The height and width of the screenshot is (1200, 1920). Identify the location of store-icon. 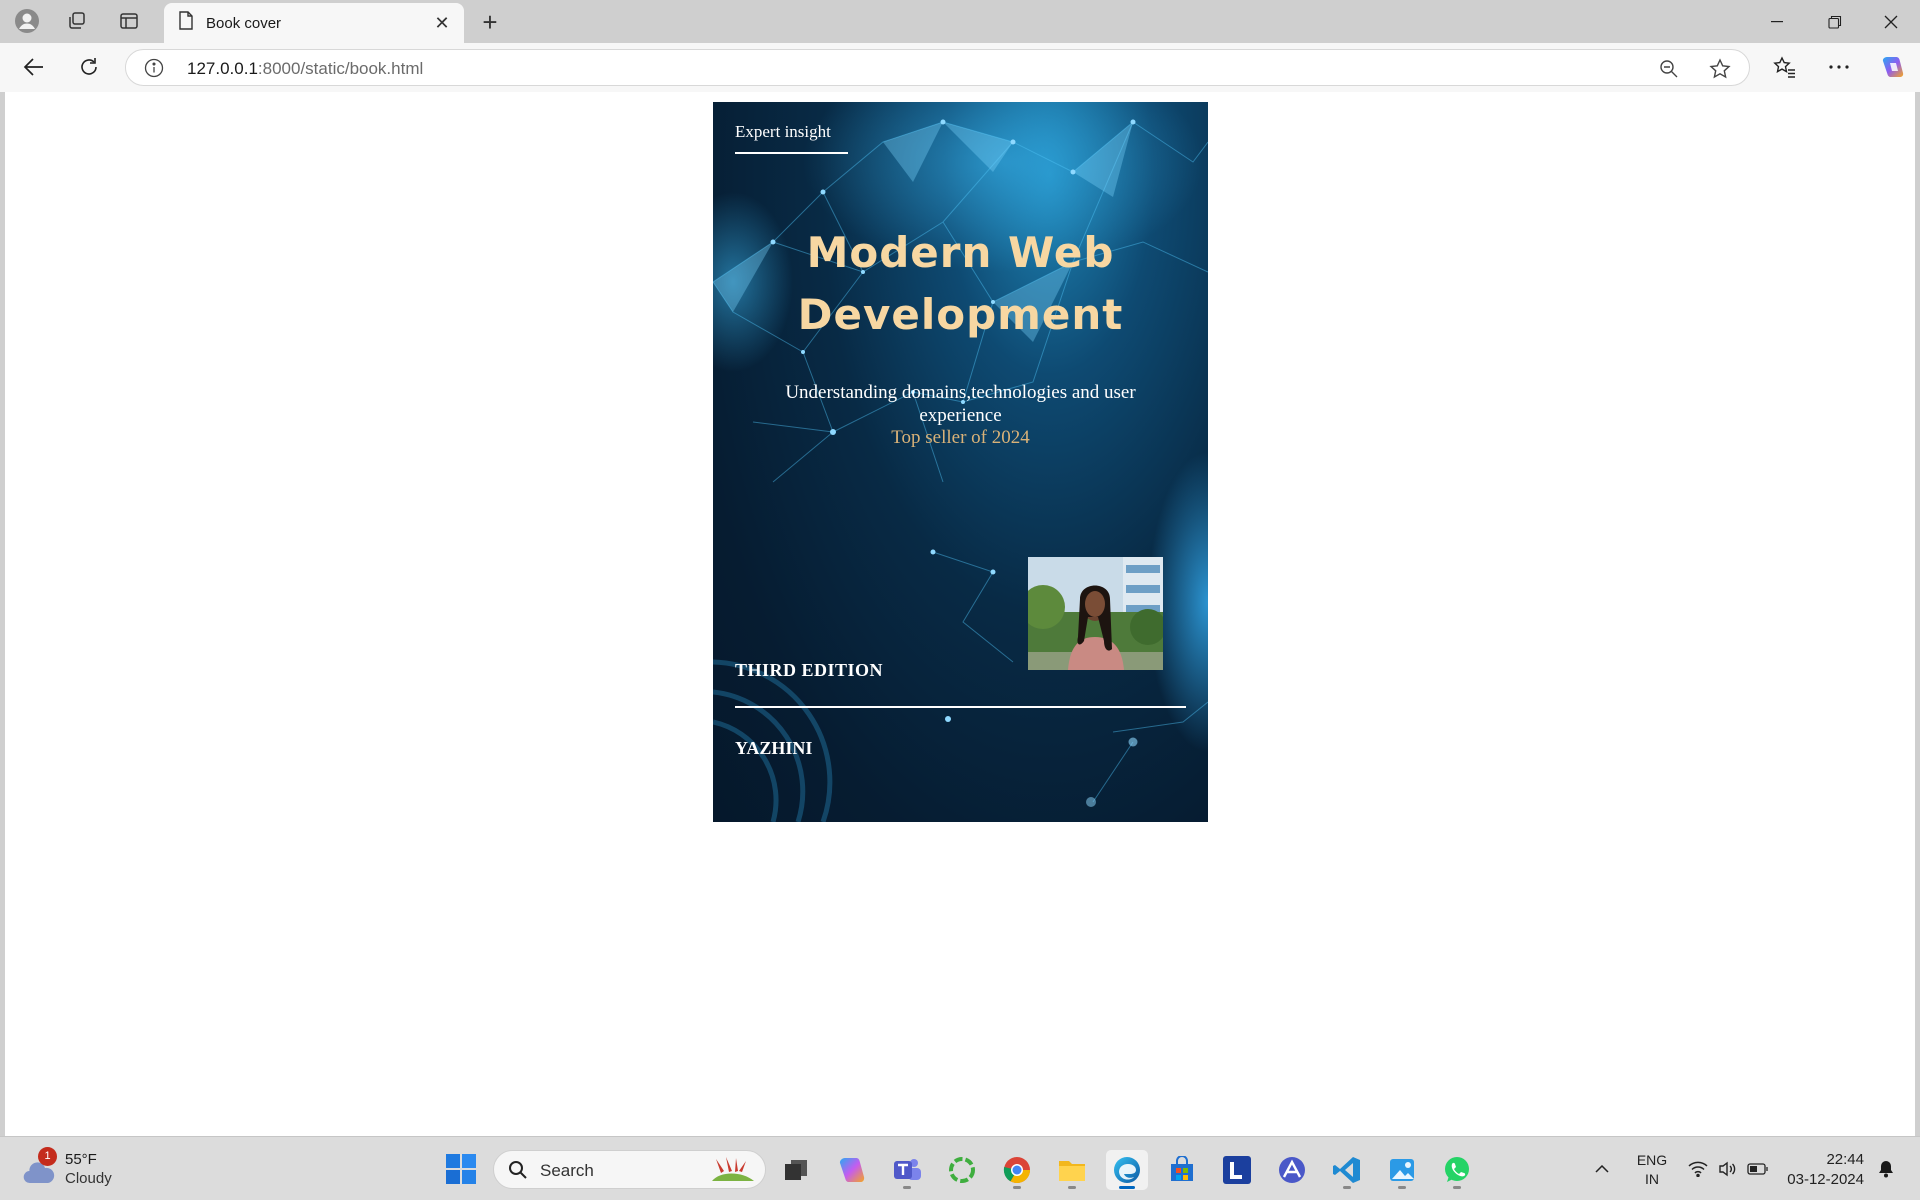
(1182, 1168).